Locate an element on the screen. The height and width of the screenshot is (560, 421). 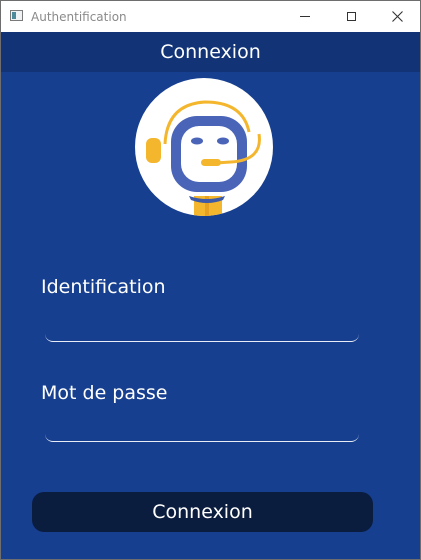
login-button: Connexion is located at coordinates (202, 512).